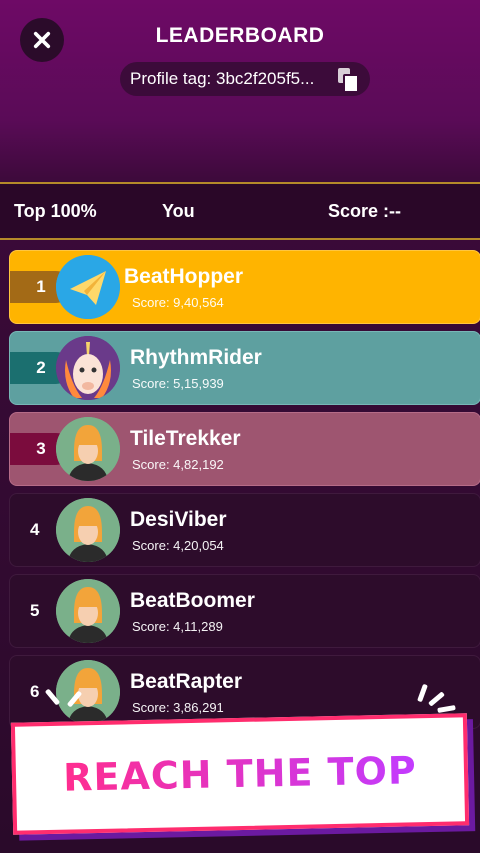 This screenshot has width=480, height=853. What do you see at coordinates (88, 368) in the screenshot?
I see `unicorn-avatar-icon` at bounding box center [88, 368].